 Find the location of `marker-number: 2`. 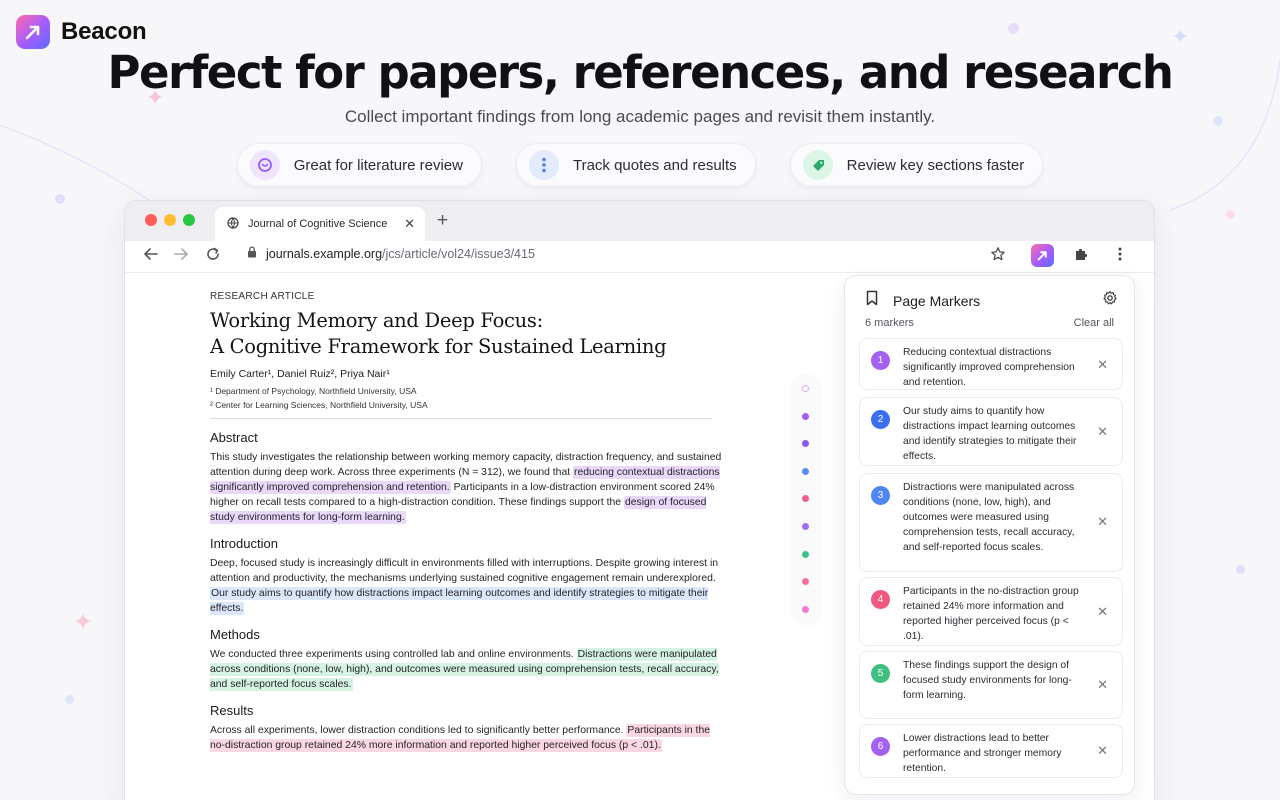

marker-number: 2 is located at coordinates (880, 419).